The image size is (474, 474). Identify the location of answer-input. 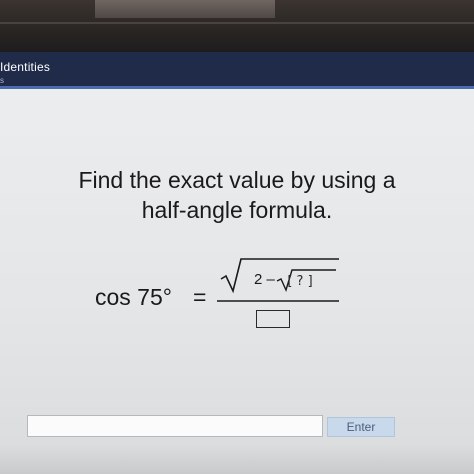
(175, 426).